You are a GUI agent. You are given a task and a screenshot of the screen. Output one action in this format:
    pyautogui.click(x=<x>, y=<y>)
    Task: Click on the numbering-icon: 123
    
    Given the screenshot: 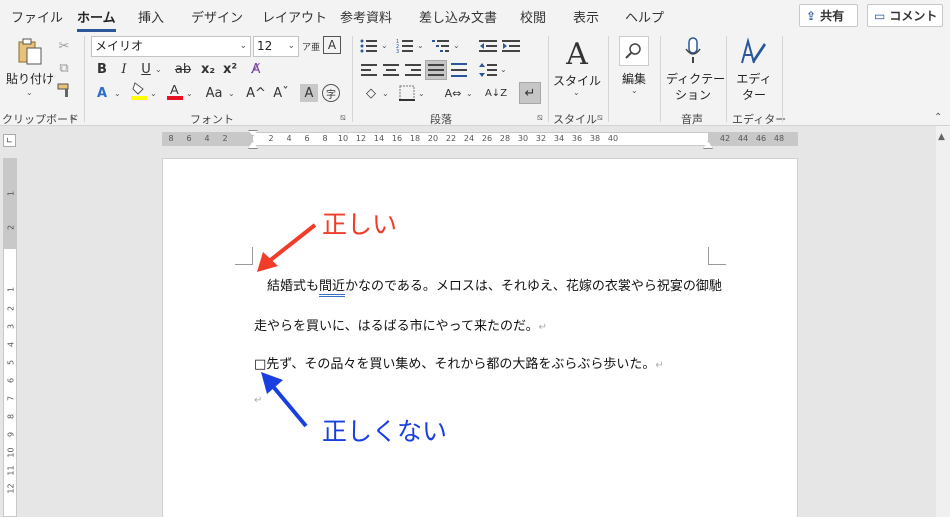 What is the action you would take?
    pyautogui.click(x=405, y=46)
    